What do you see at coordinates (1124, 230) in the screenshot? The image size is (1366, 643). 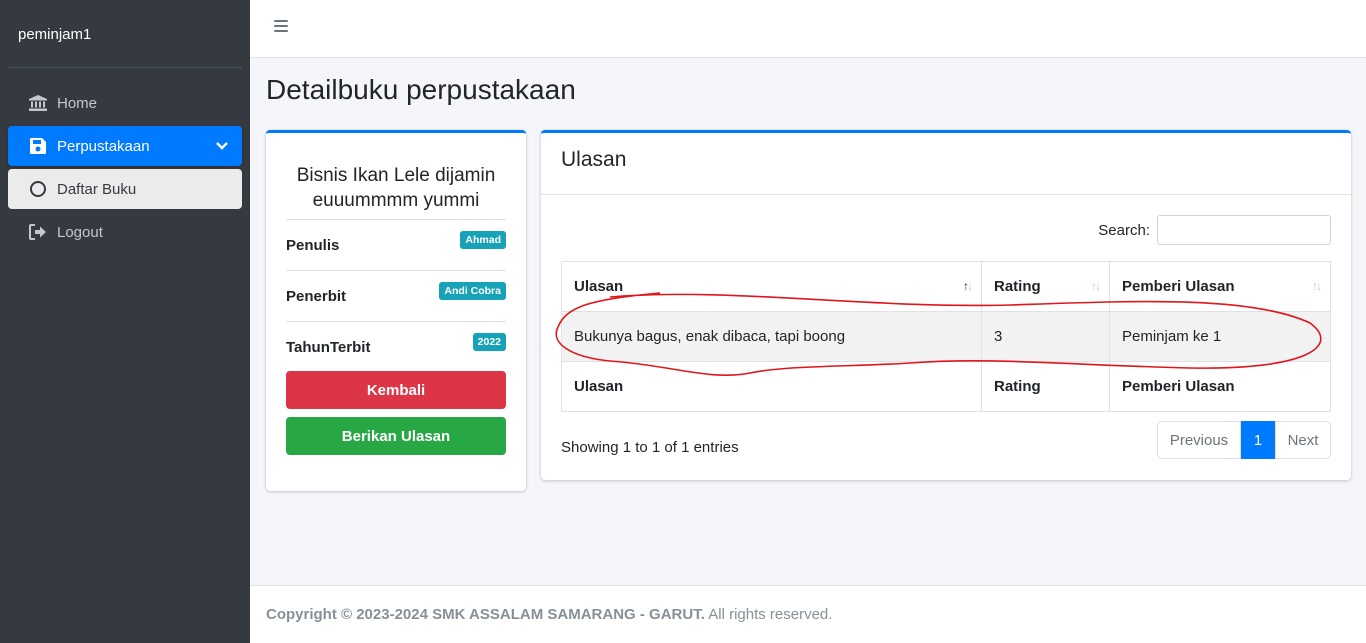 I see `search-label: Search:` at bounding box center [1124, 230].